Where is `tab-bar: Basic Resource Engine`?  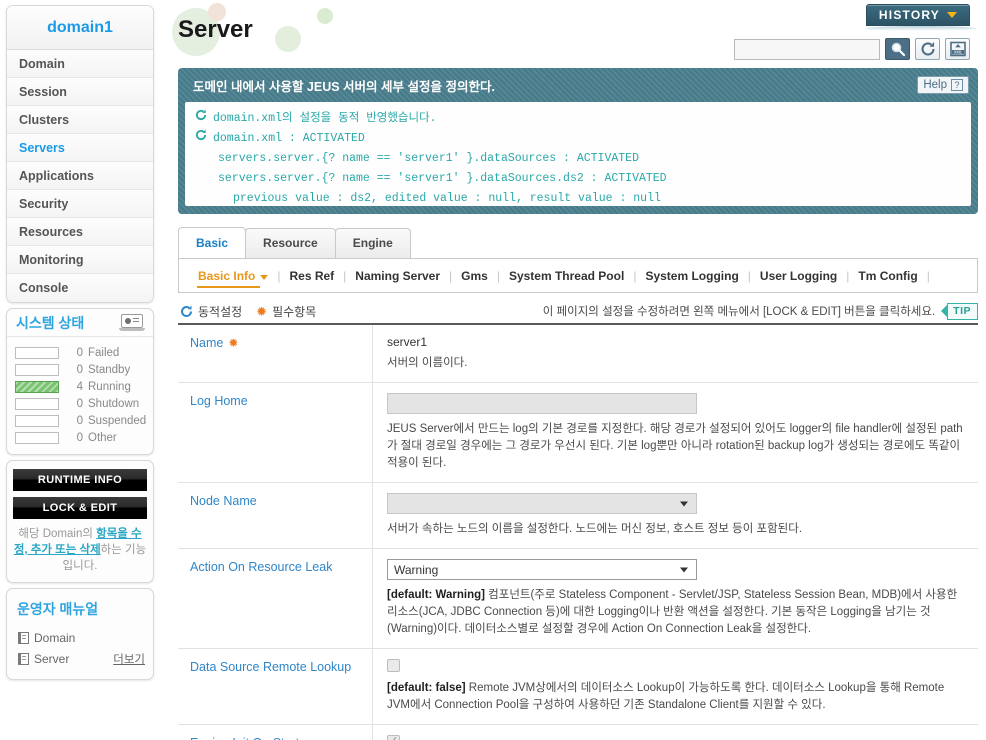
tab-bar: Basic Resource Engine is located at coordinates (578, 243).